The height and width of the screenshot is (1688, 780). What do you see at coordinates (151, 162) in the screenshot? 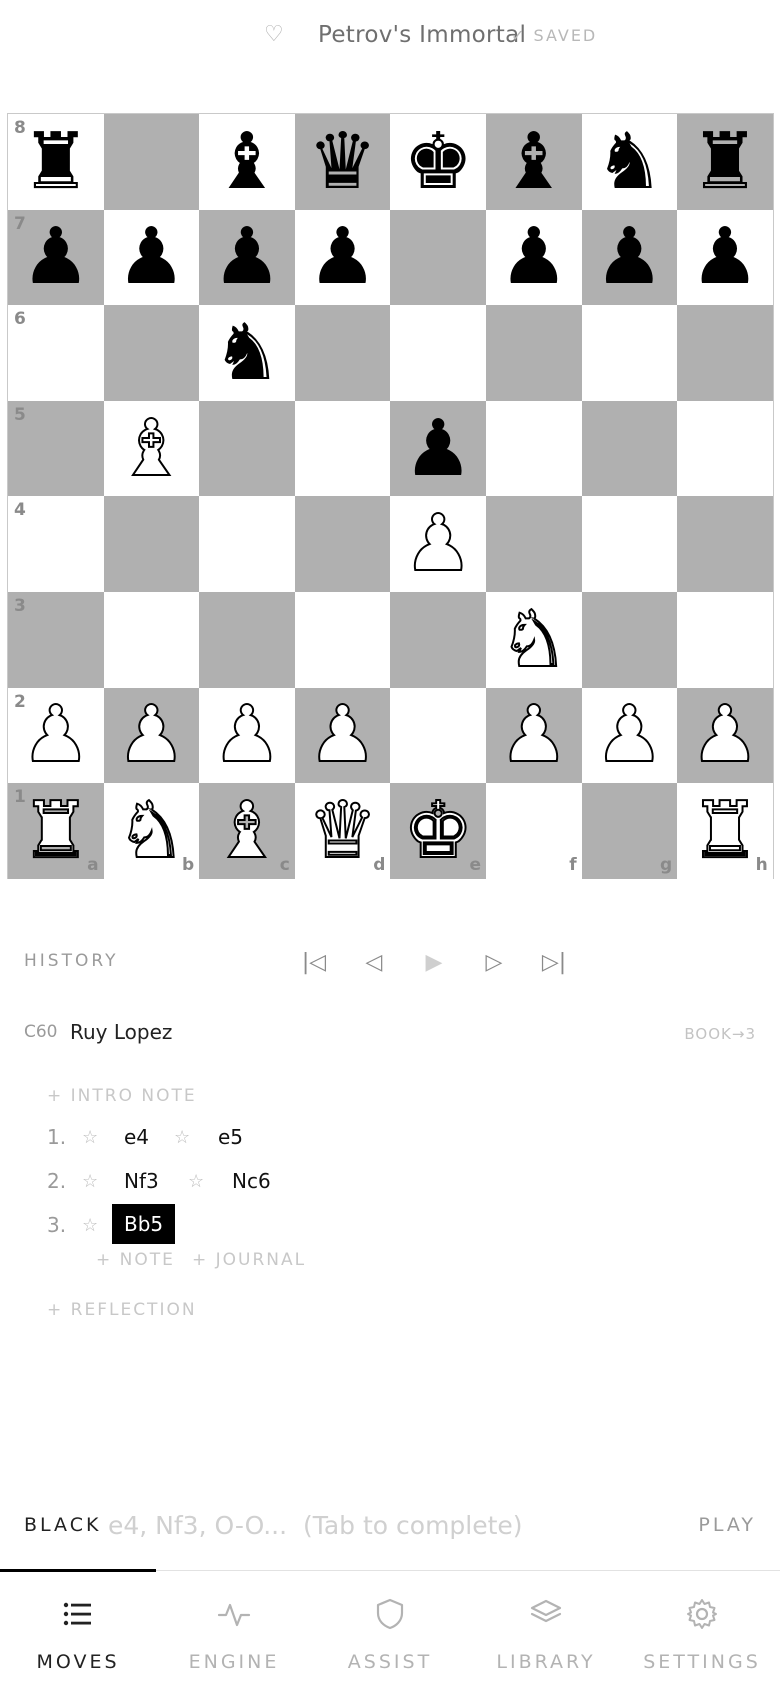
I see `square-b8` at bounding box center [151, 162].